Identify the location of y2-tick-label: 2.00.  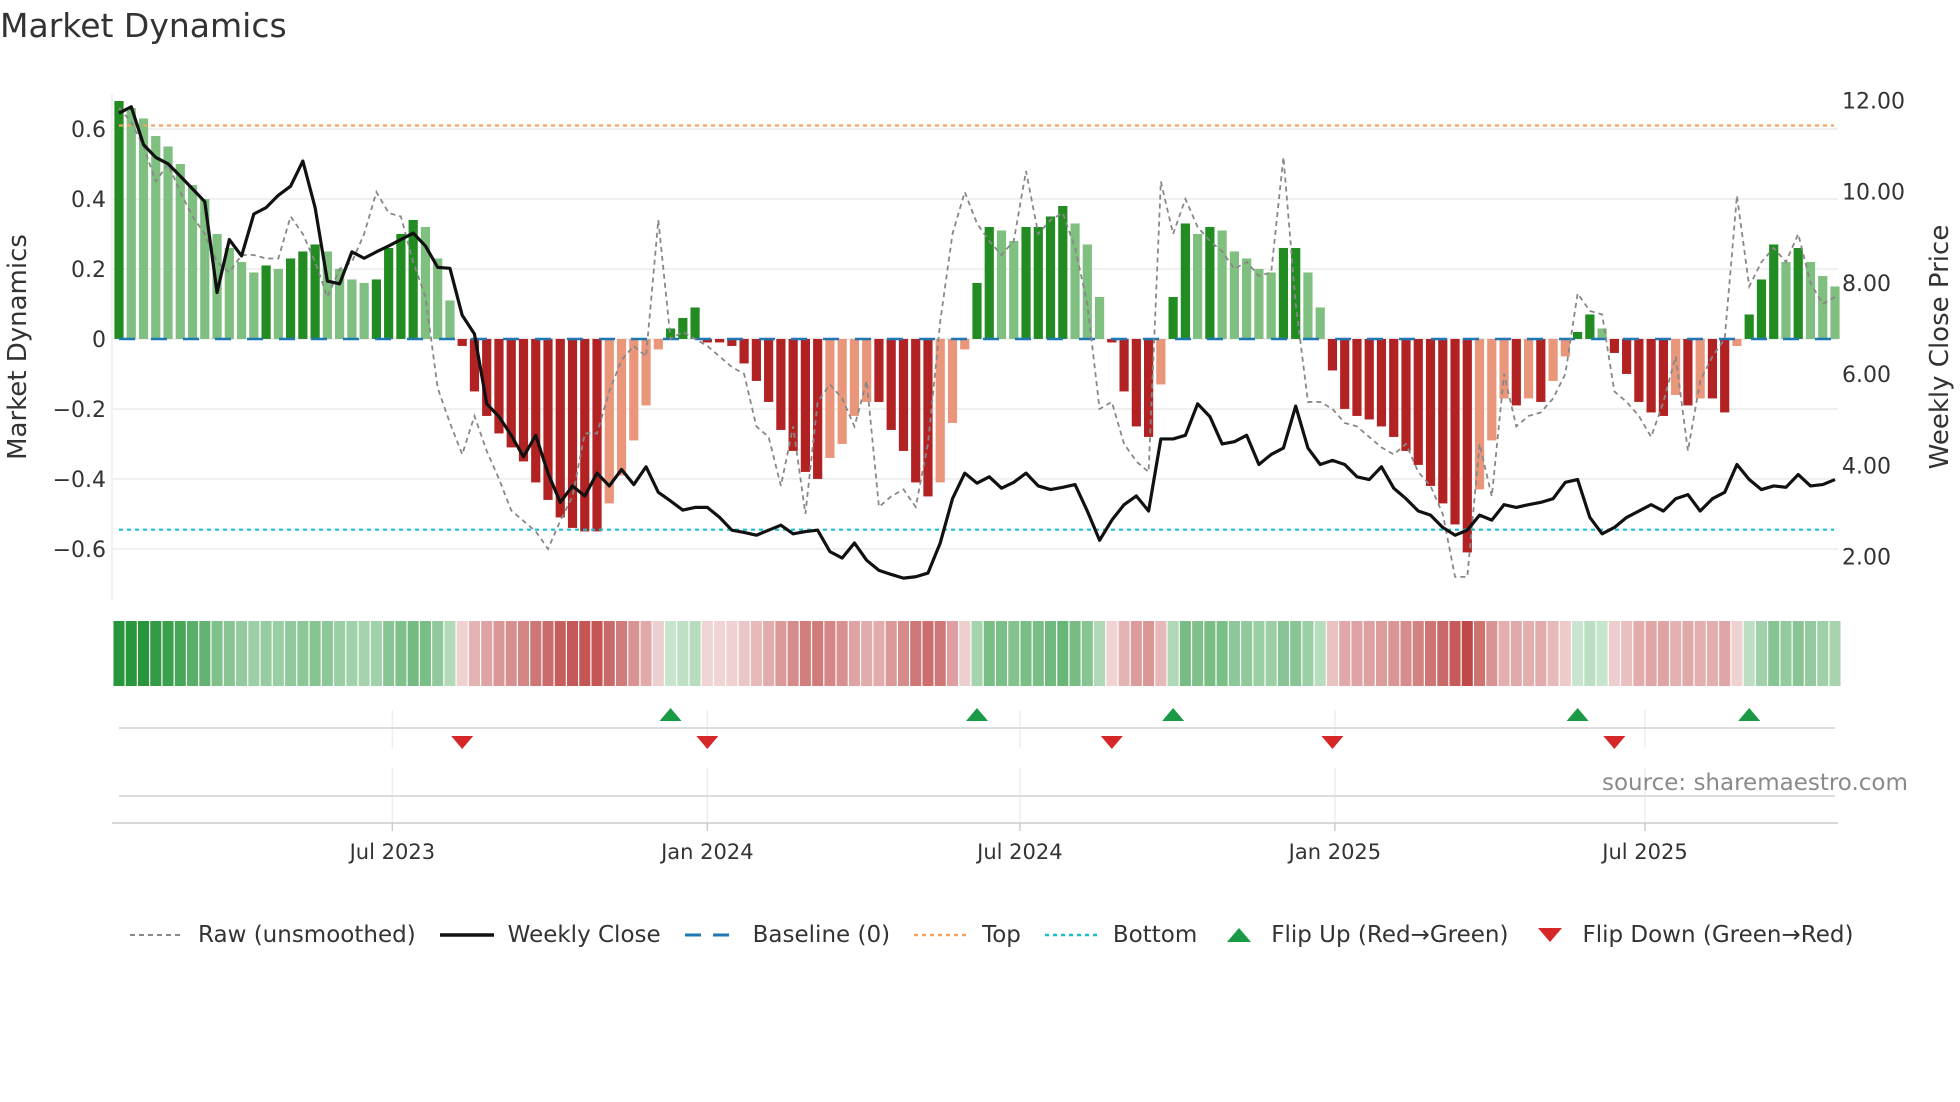
(1866, 558).